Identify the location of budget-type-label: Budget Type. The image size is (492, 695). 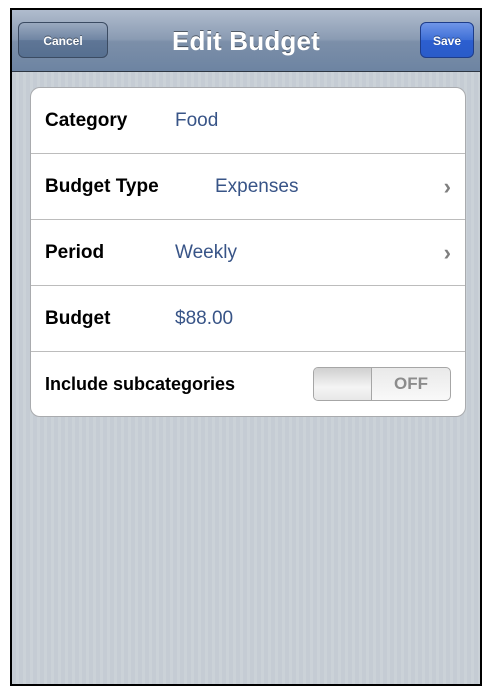
(102, 186).